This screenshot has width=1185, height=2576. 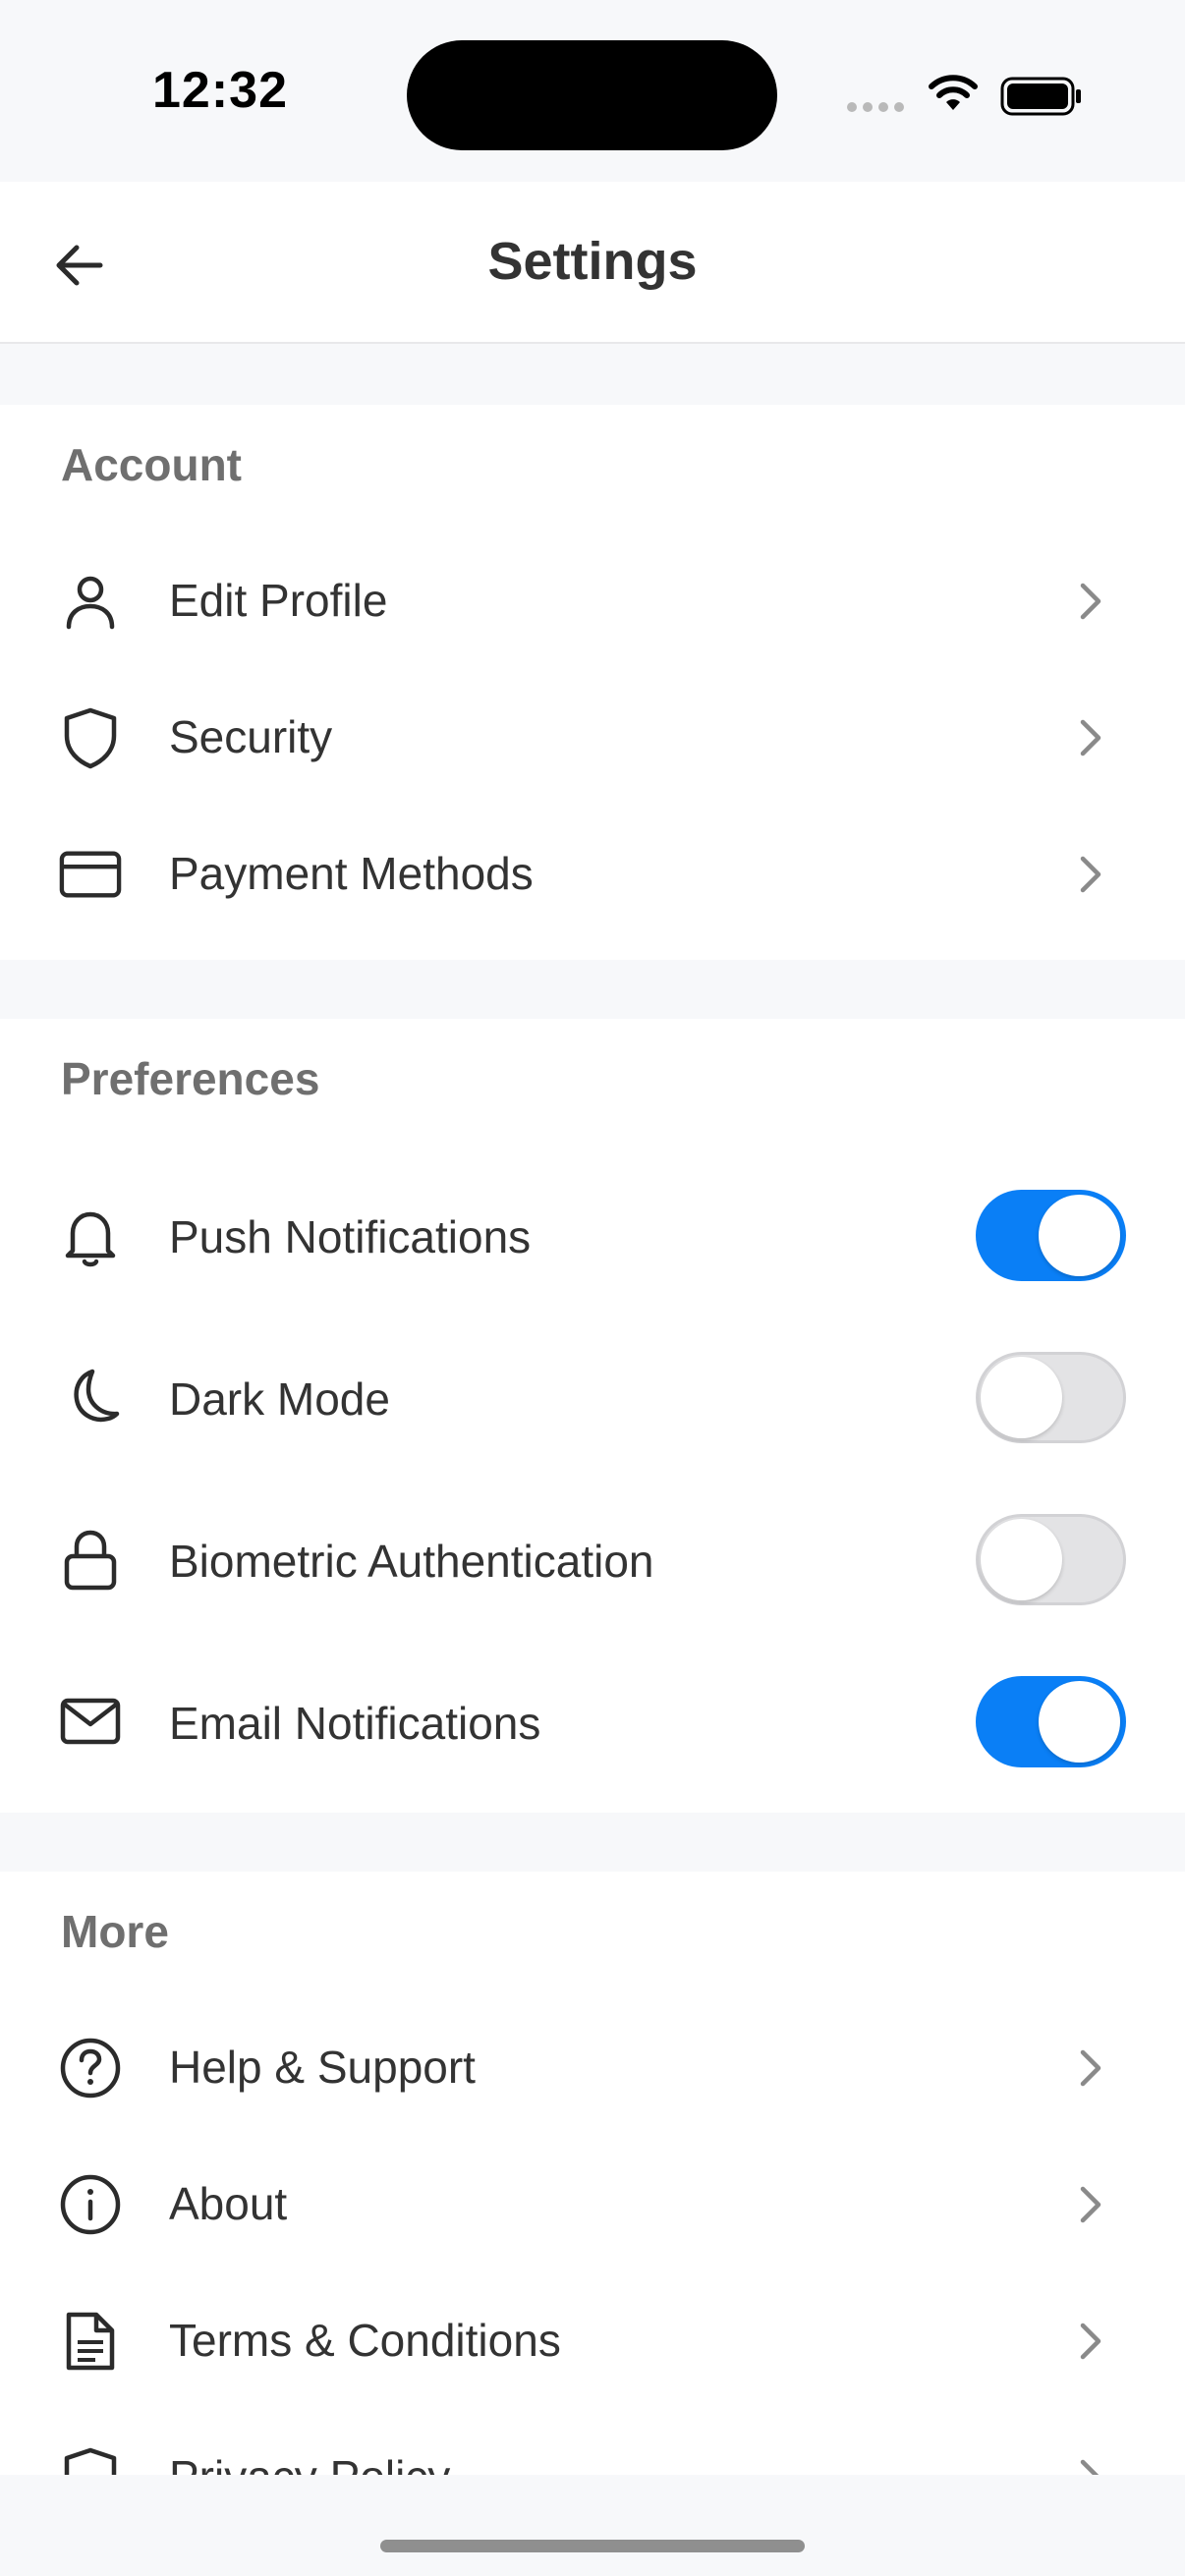 What do you see at coordinates (592, 95) in the screenshot?
I see `dynamic-island` at bounding box center [592, 95].